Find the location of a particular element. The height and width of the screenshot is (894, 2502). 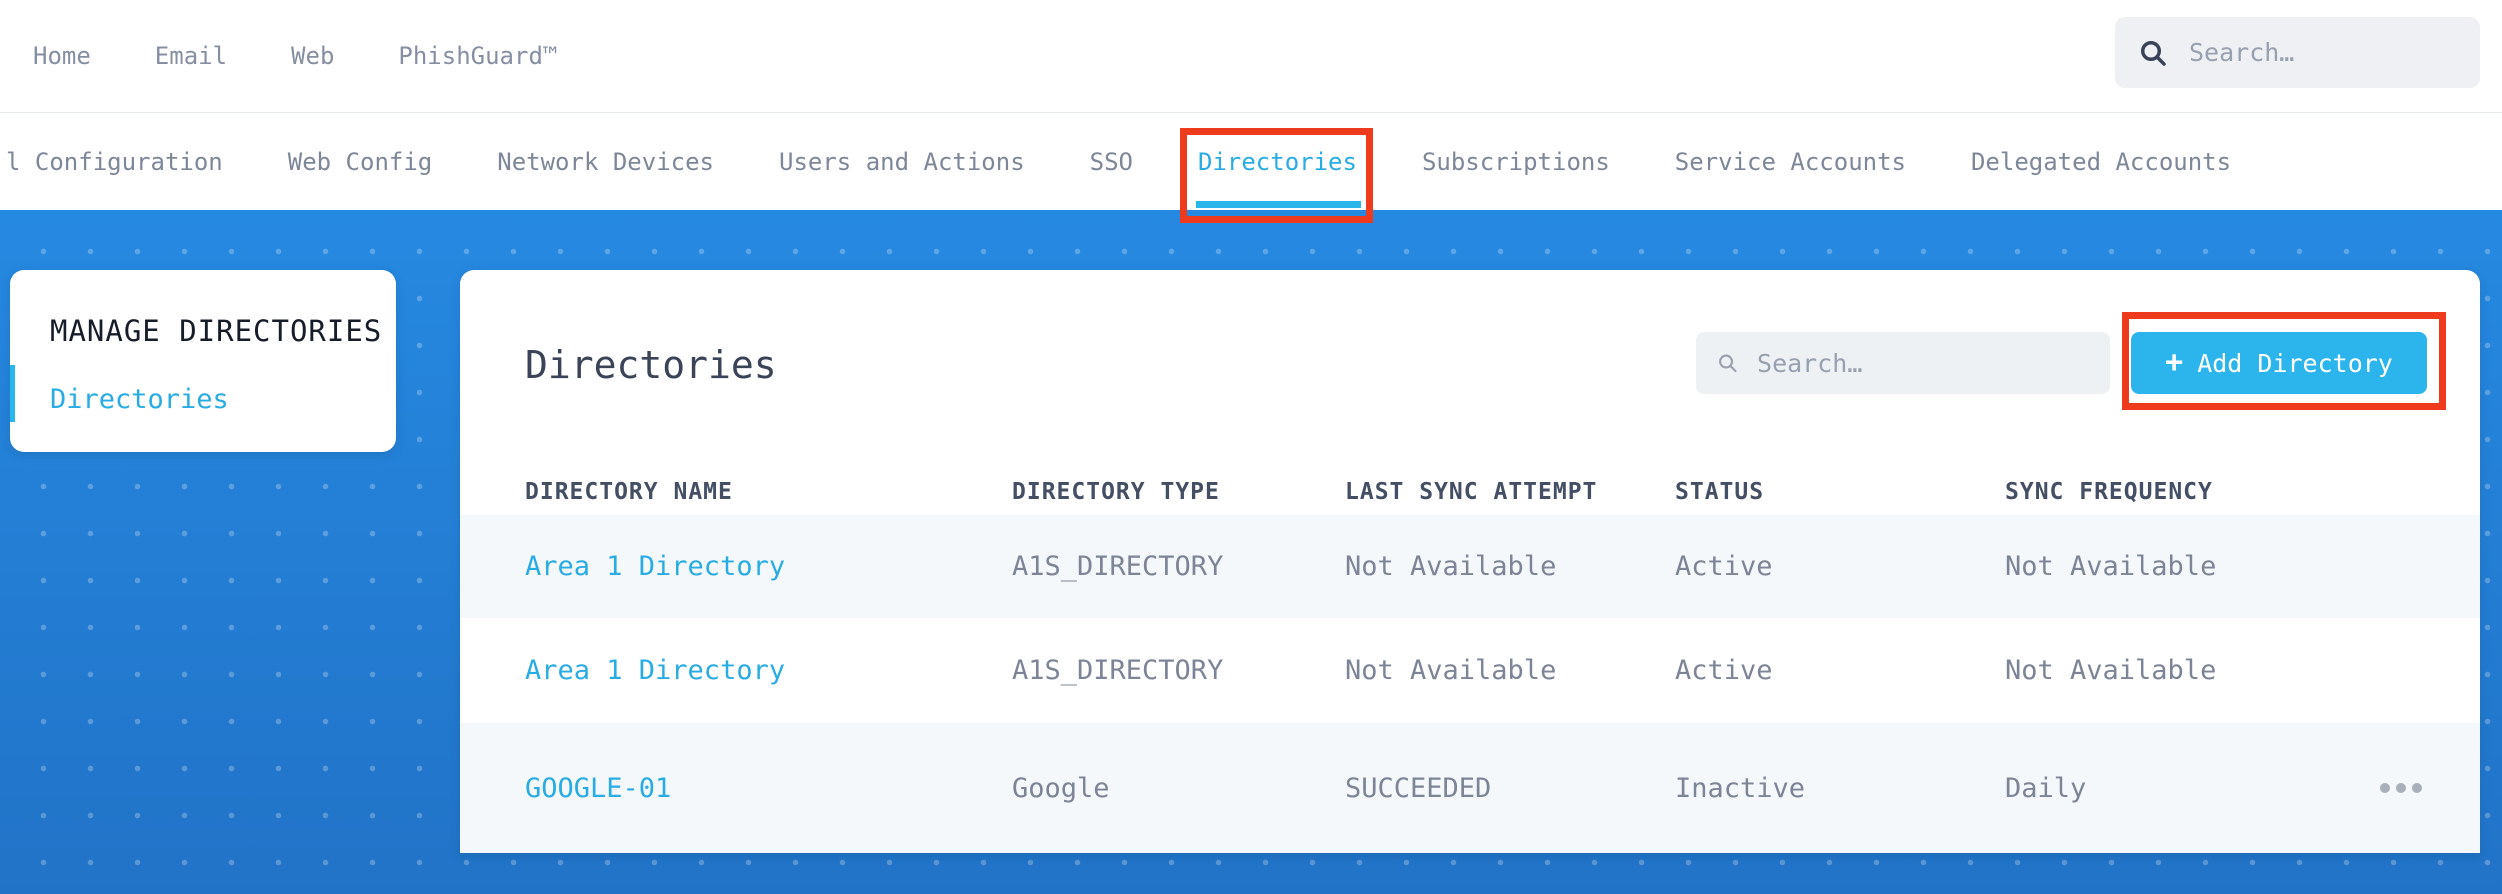

add-directory-button: + Add Directory is located at coordinates (2279, 363).